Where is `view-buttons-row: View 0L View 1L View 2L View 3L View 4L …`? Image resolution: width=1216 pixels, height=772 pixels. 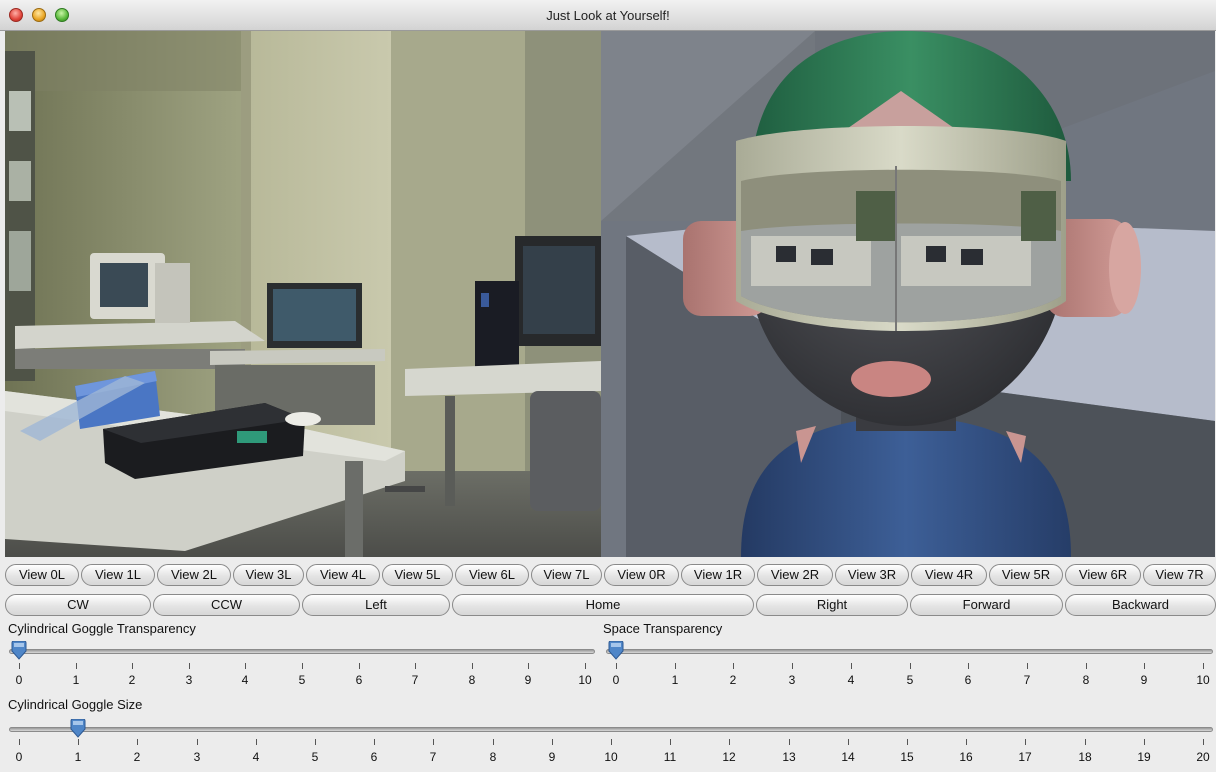 view-buttons-row: View 0L View 1L View 2L View 3L View 4L … is located at coordinates (610, 575).